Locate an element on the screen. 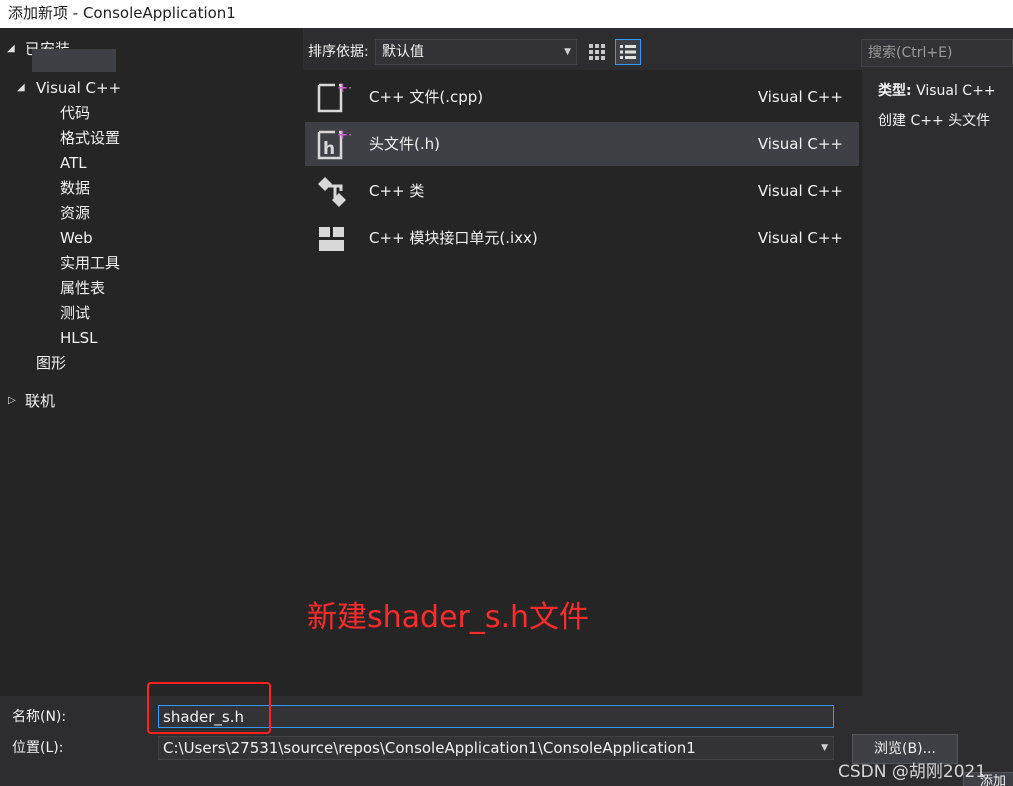 The width and height of the screenshot is (1013, 786). type-label: 类型: is located at coordinates (895, 91).